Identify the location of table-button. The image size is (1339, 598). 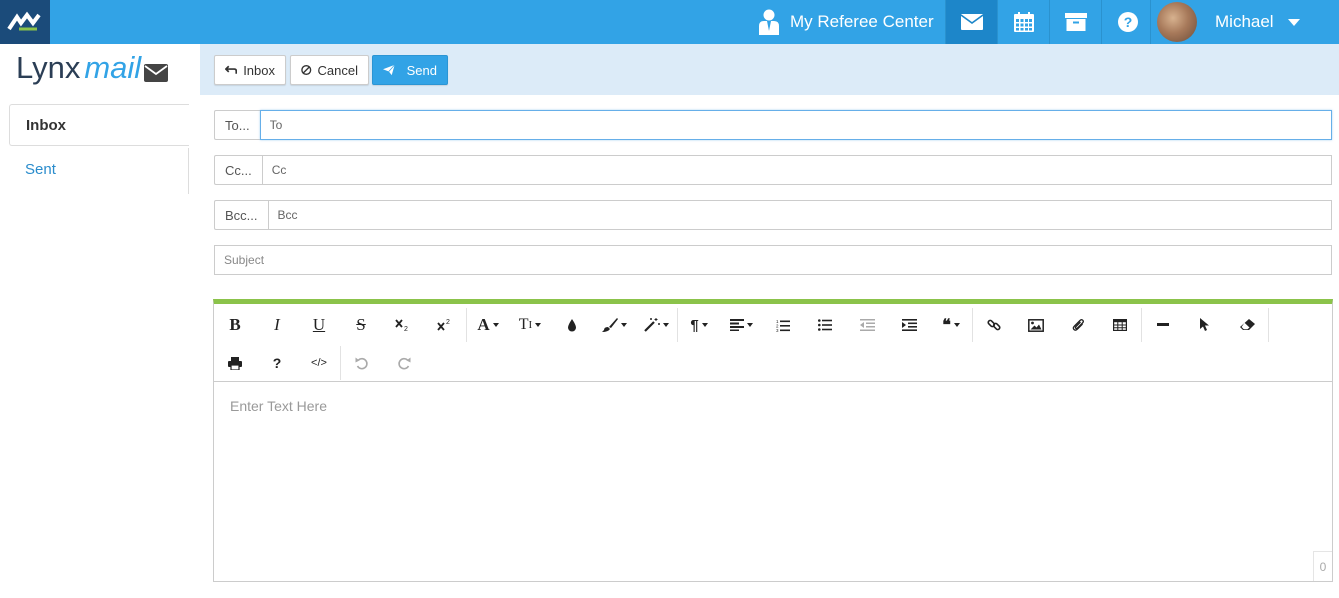
(1120, 325).